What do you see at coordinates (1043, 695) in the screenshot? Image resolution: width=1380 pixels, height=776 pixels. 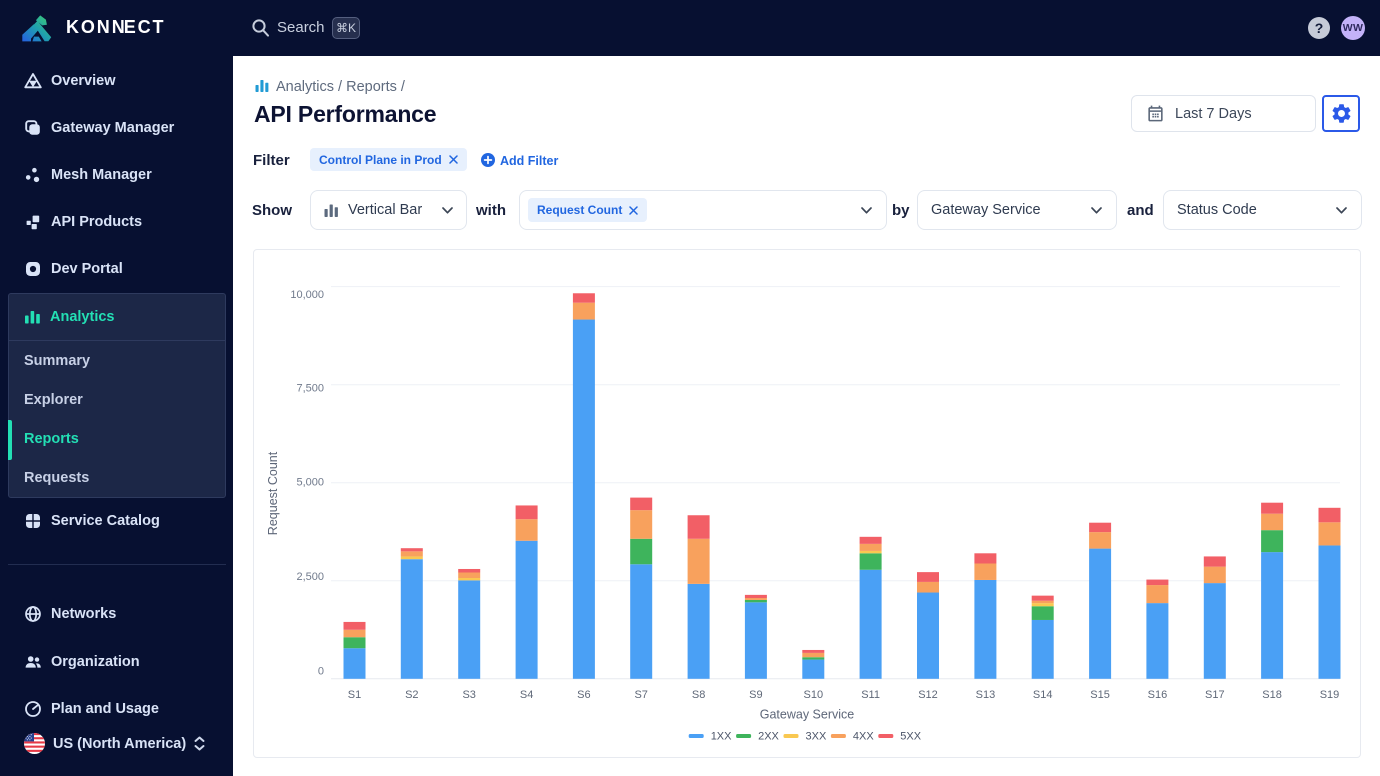 I see `svg-text: S14` at bounding box center [1043, 695].